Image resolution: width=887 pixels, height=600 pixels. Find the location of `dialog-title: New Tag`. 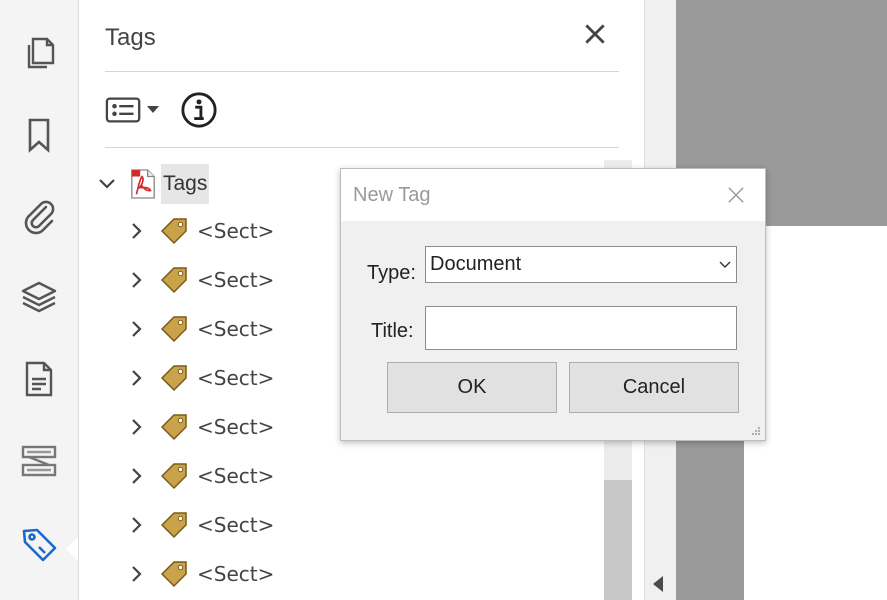

dialog-title: New Tag is located at coordinates (392, 195).